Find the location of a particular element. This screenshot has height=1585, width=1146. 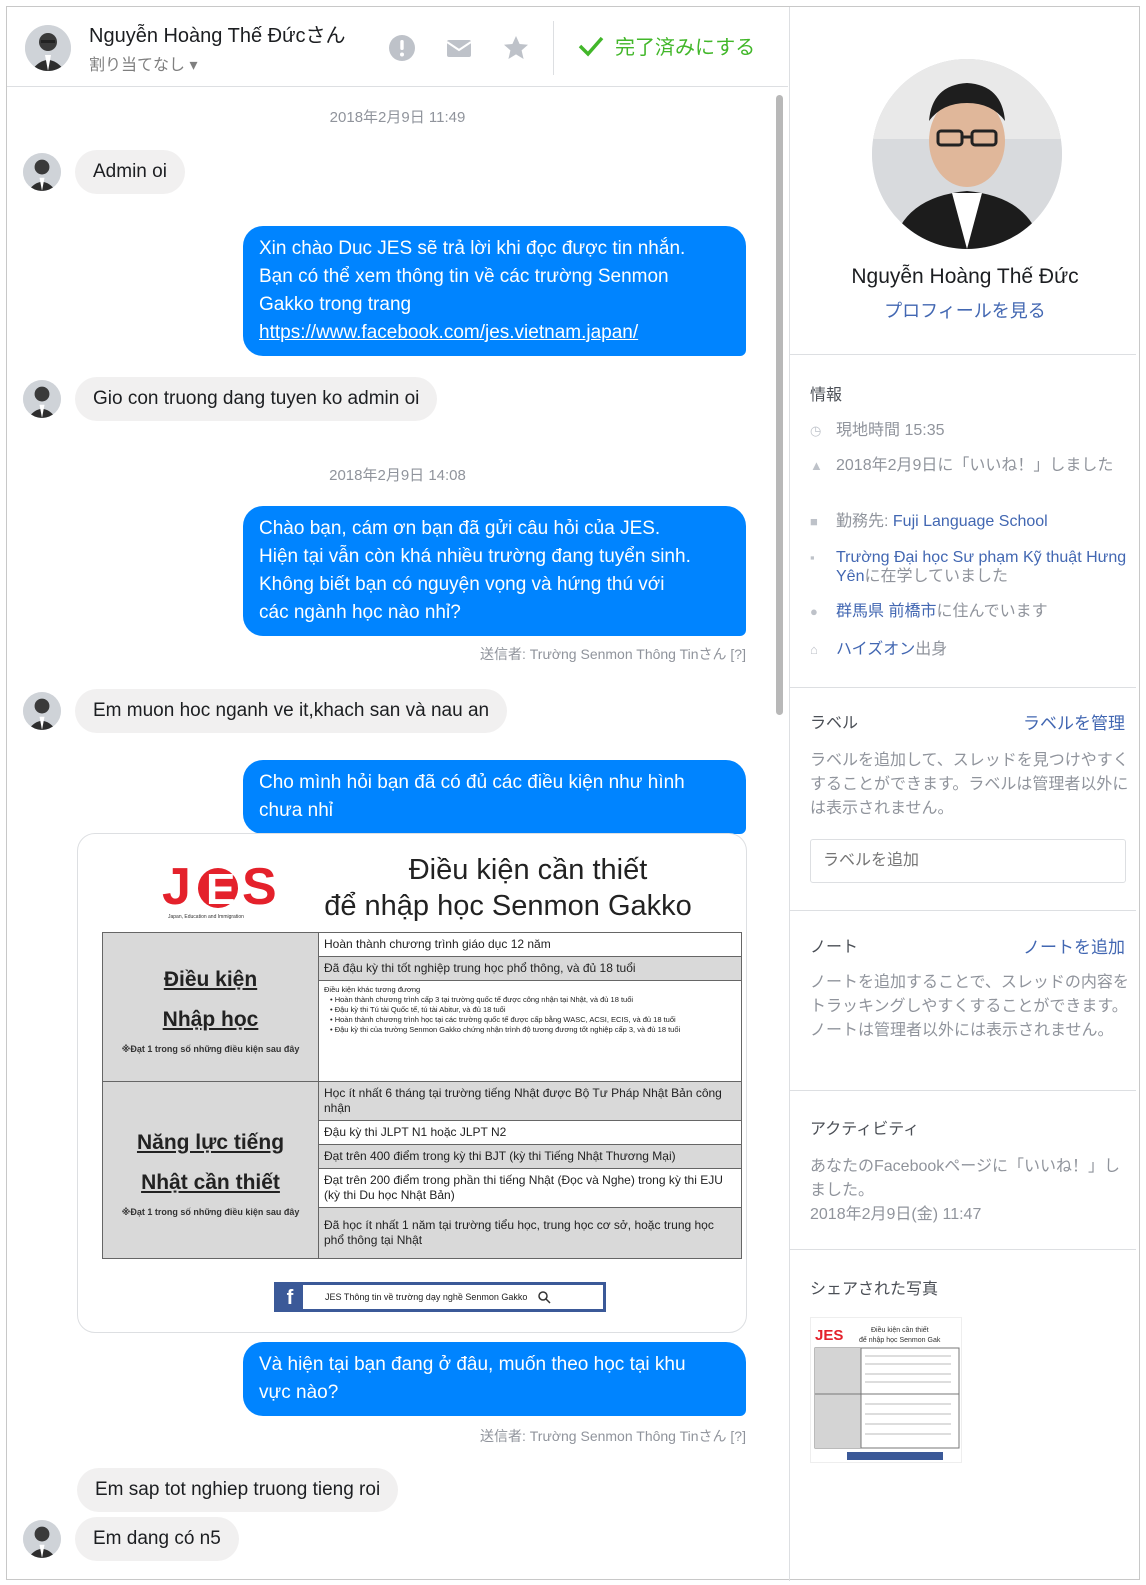

local-time: 現地時間 15:35 is located at coordinates (890, 430).